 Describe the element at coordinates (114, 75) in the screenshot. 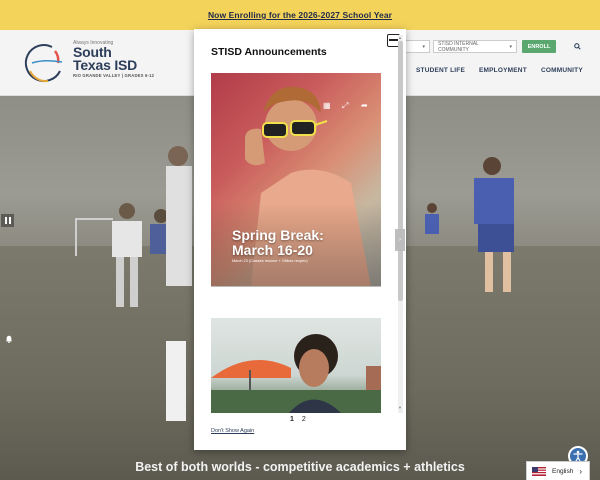

I see `logo-subtitle: RIO GRANDE VALLEY | GRADES 6-12` at that location.